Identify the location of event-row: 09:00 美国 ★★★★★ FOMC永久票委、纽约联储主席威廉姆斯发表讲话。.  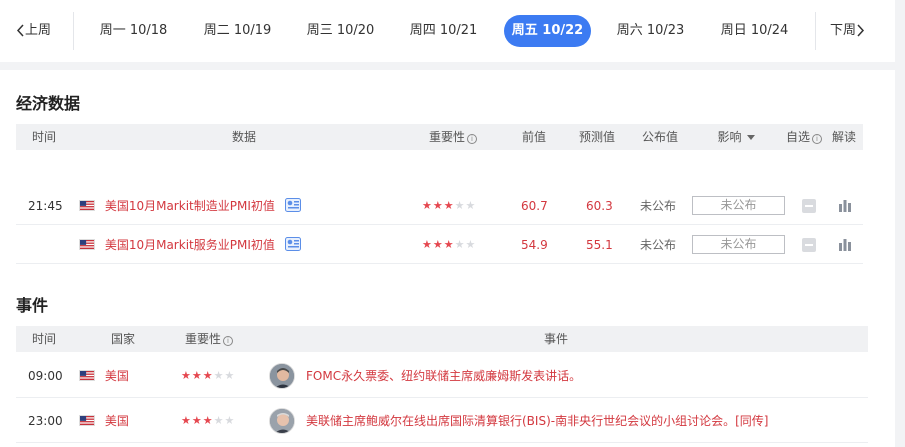
(442, 376).